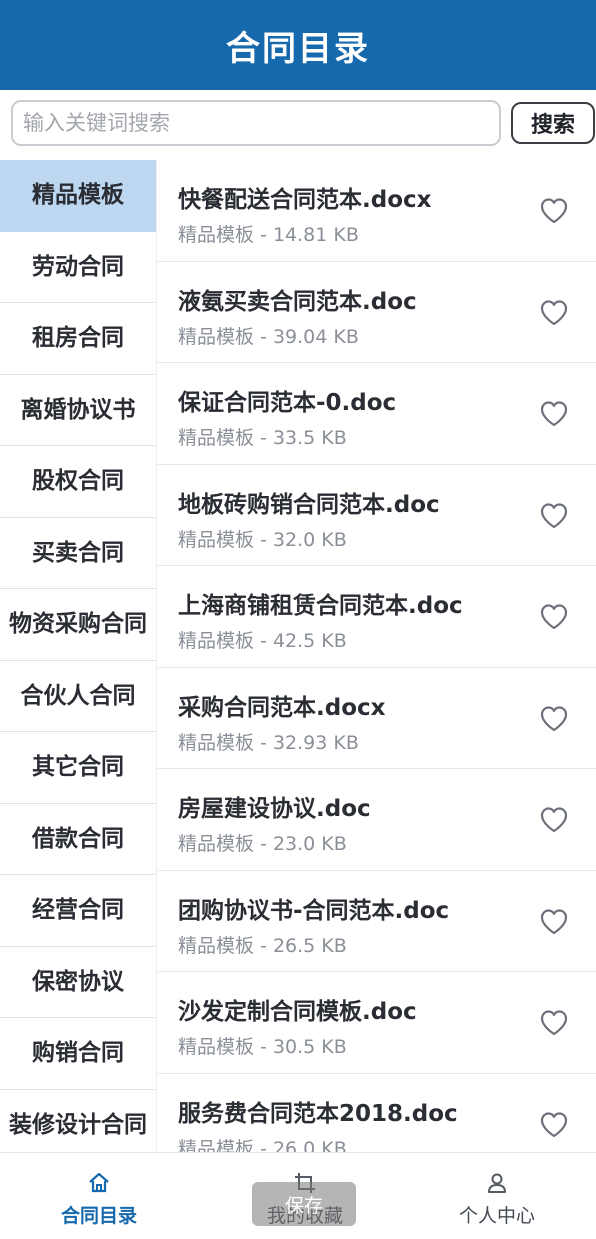 The image size is (596, 1239). I want to click on document-meta: 精品模板 - 32.93 KB, so click(268, 741).